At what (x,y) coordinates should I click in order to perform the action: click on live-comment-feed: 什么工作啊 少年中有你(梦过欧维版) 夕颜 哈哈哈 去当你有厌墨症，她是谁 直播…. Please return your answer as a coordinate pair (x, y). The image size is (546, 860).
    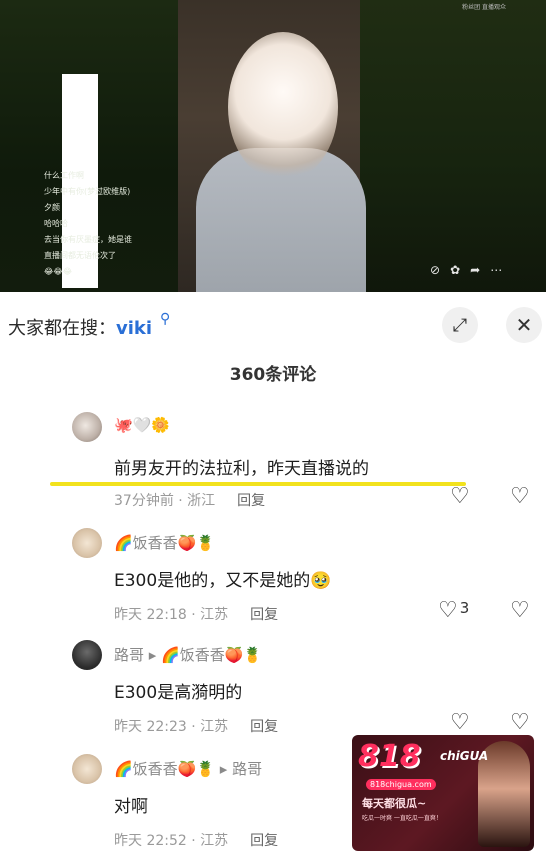
    Looking at the image, I should click on (124, 224).